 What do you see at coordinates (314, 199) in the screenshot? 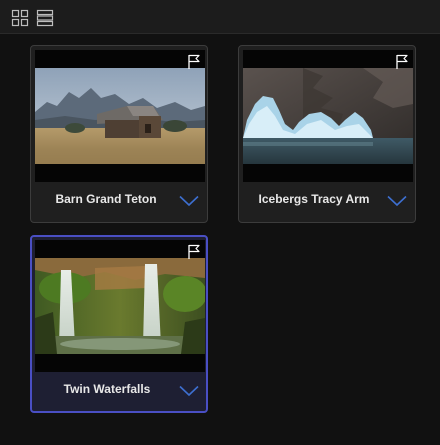
I see `media-title: Icebergs Tracy Arm` at bounding box center [314, 199].